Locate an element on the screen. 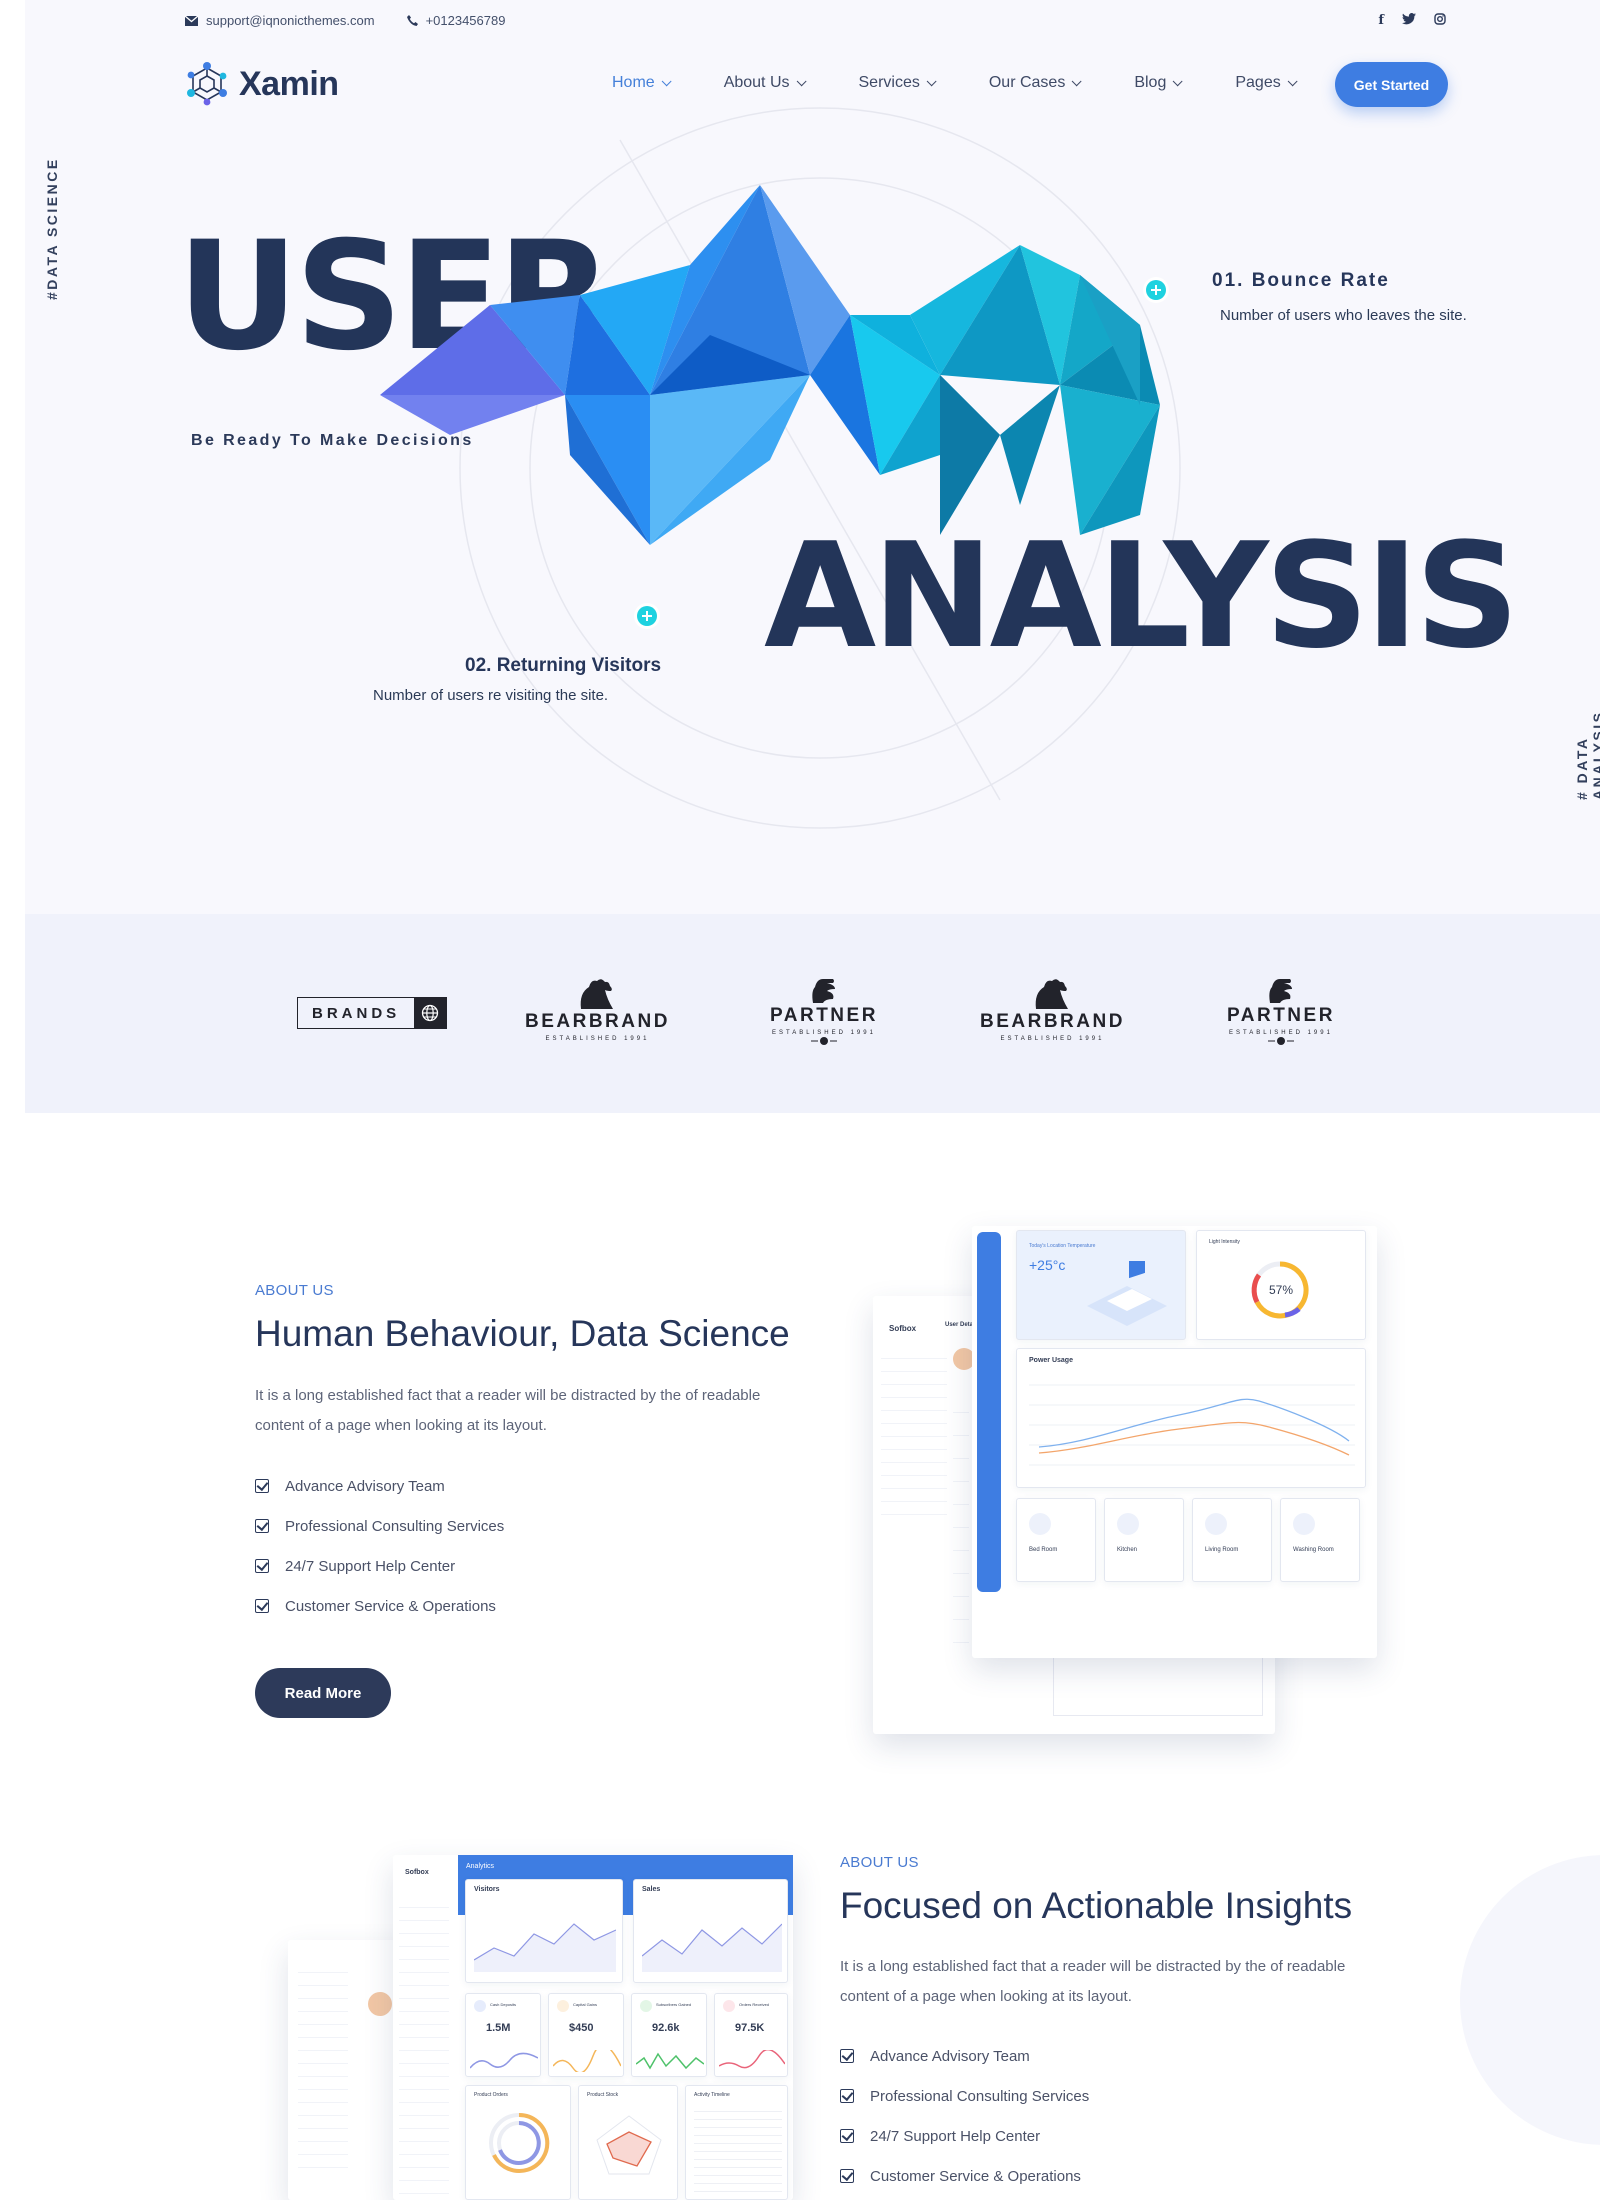 This screenshot has width=1600, height=2200. side-label-left: #DATA SCIENCE is located at coordinates (52, 228).